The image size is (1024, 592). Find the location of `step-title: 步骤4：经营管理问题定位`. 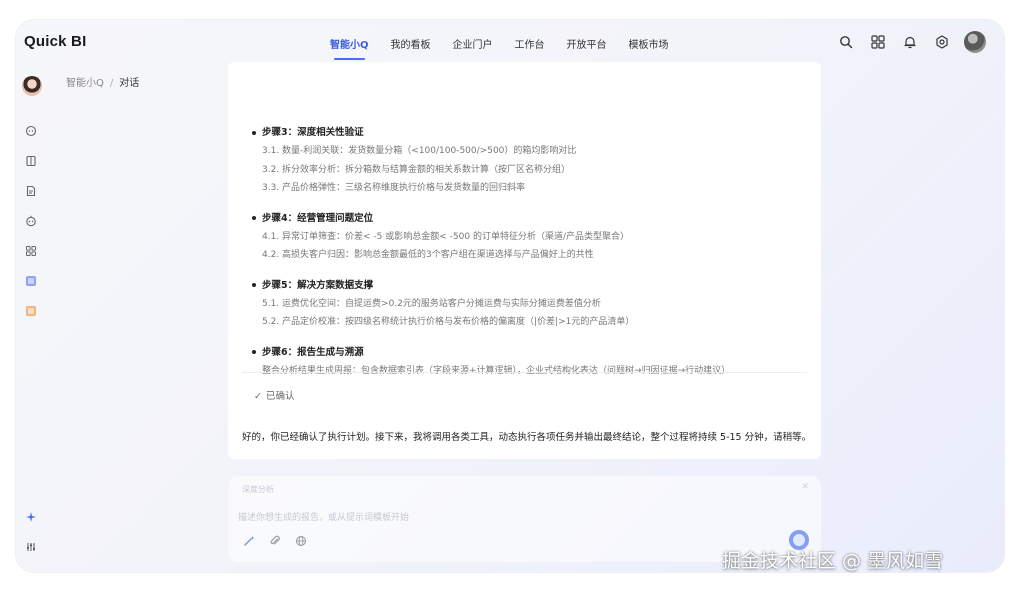

step-title: 步骤4：经营管理问题定位 is located at coordinates (526, 219).